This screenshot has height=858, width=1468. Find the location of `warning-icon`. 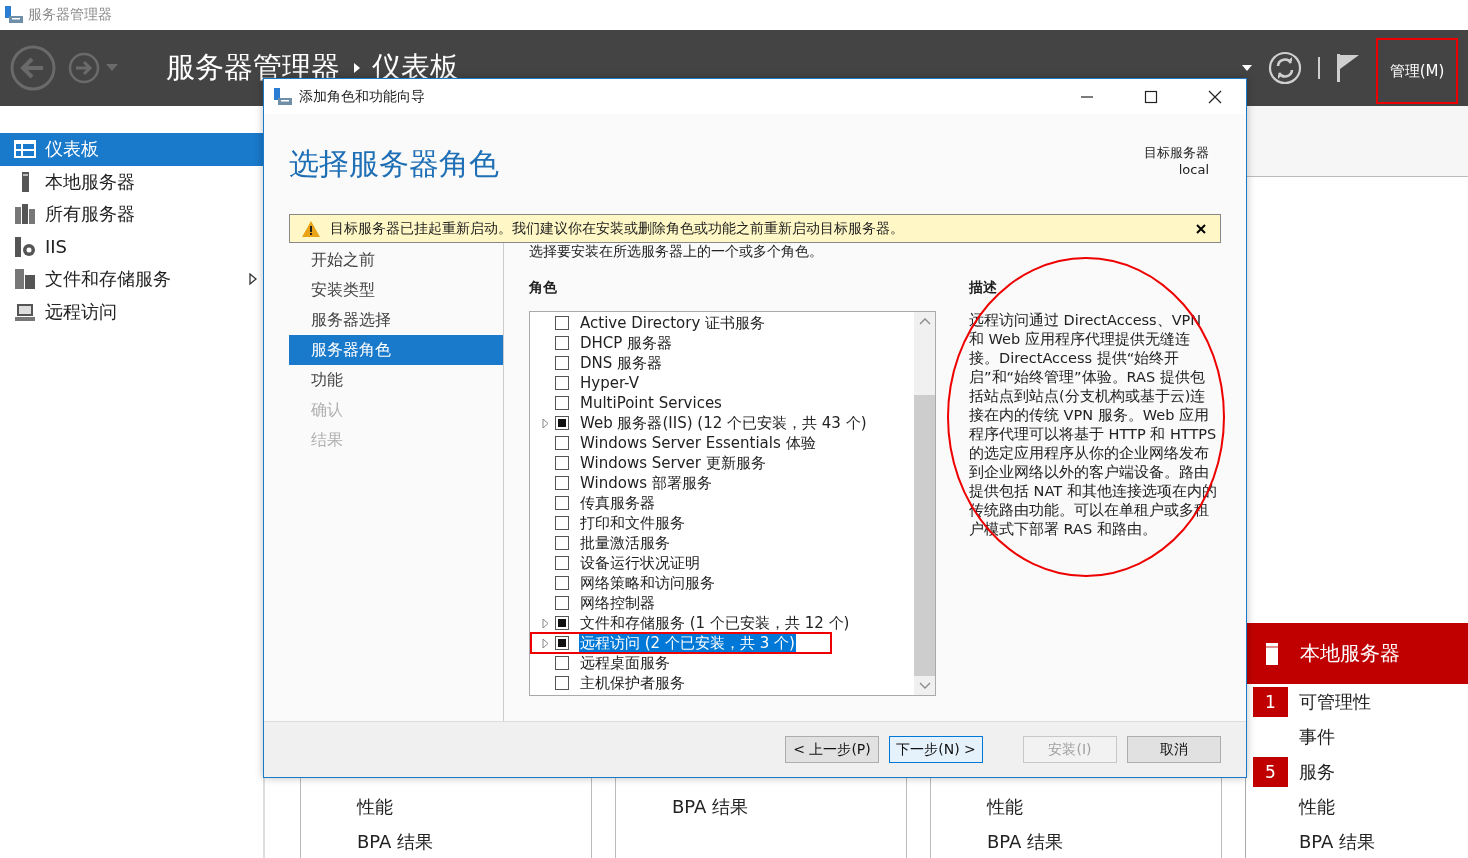

warning-icon is located at coordinates (311, 228).